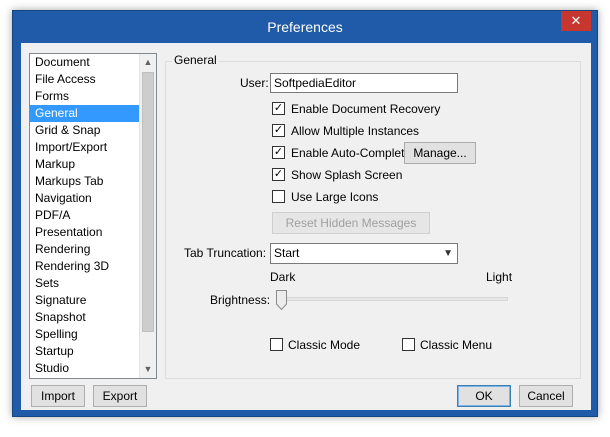 The width and height of the screenshot is (610, 437). Describe the element at coordinates (85, 232) in the screenshot. I see `category-item-presentation: Presentation` at that location.